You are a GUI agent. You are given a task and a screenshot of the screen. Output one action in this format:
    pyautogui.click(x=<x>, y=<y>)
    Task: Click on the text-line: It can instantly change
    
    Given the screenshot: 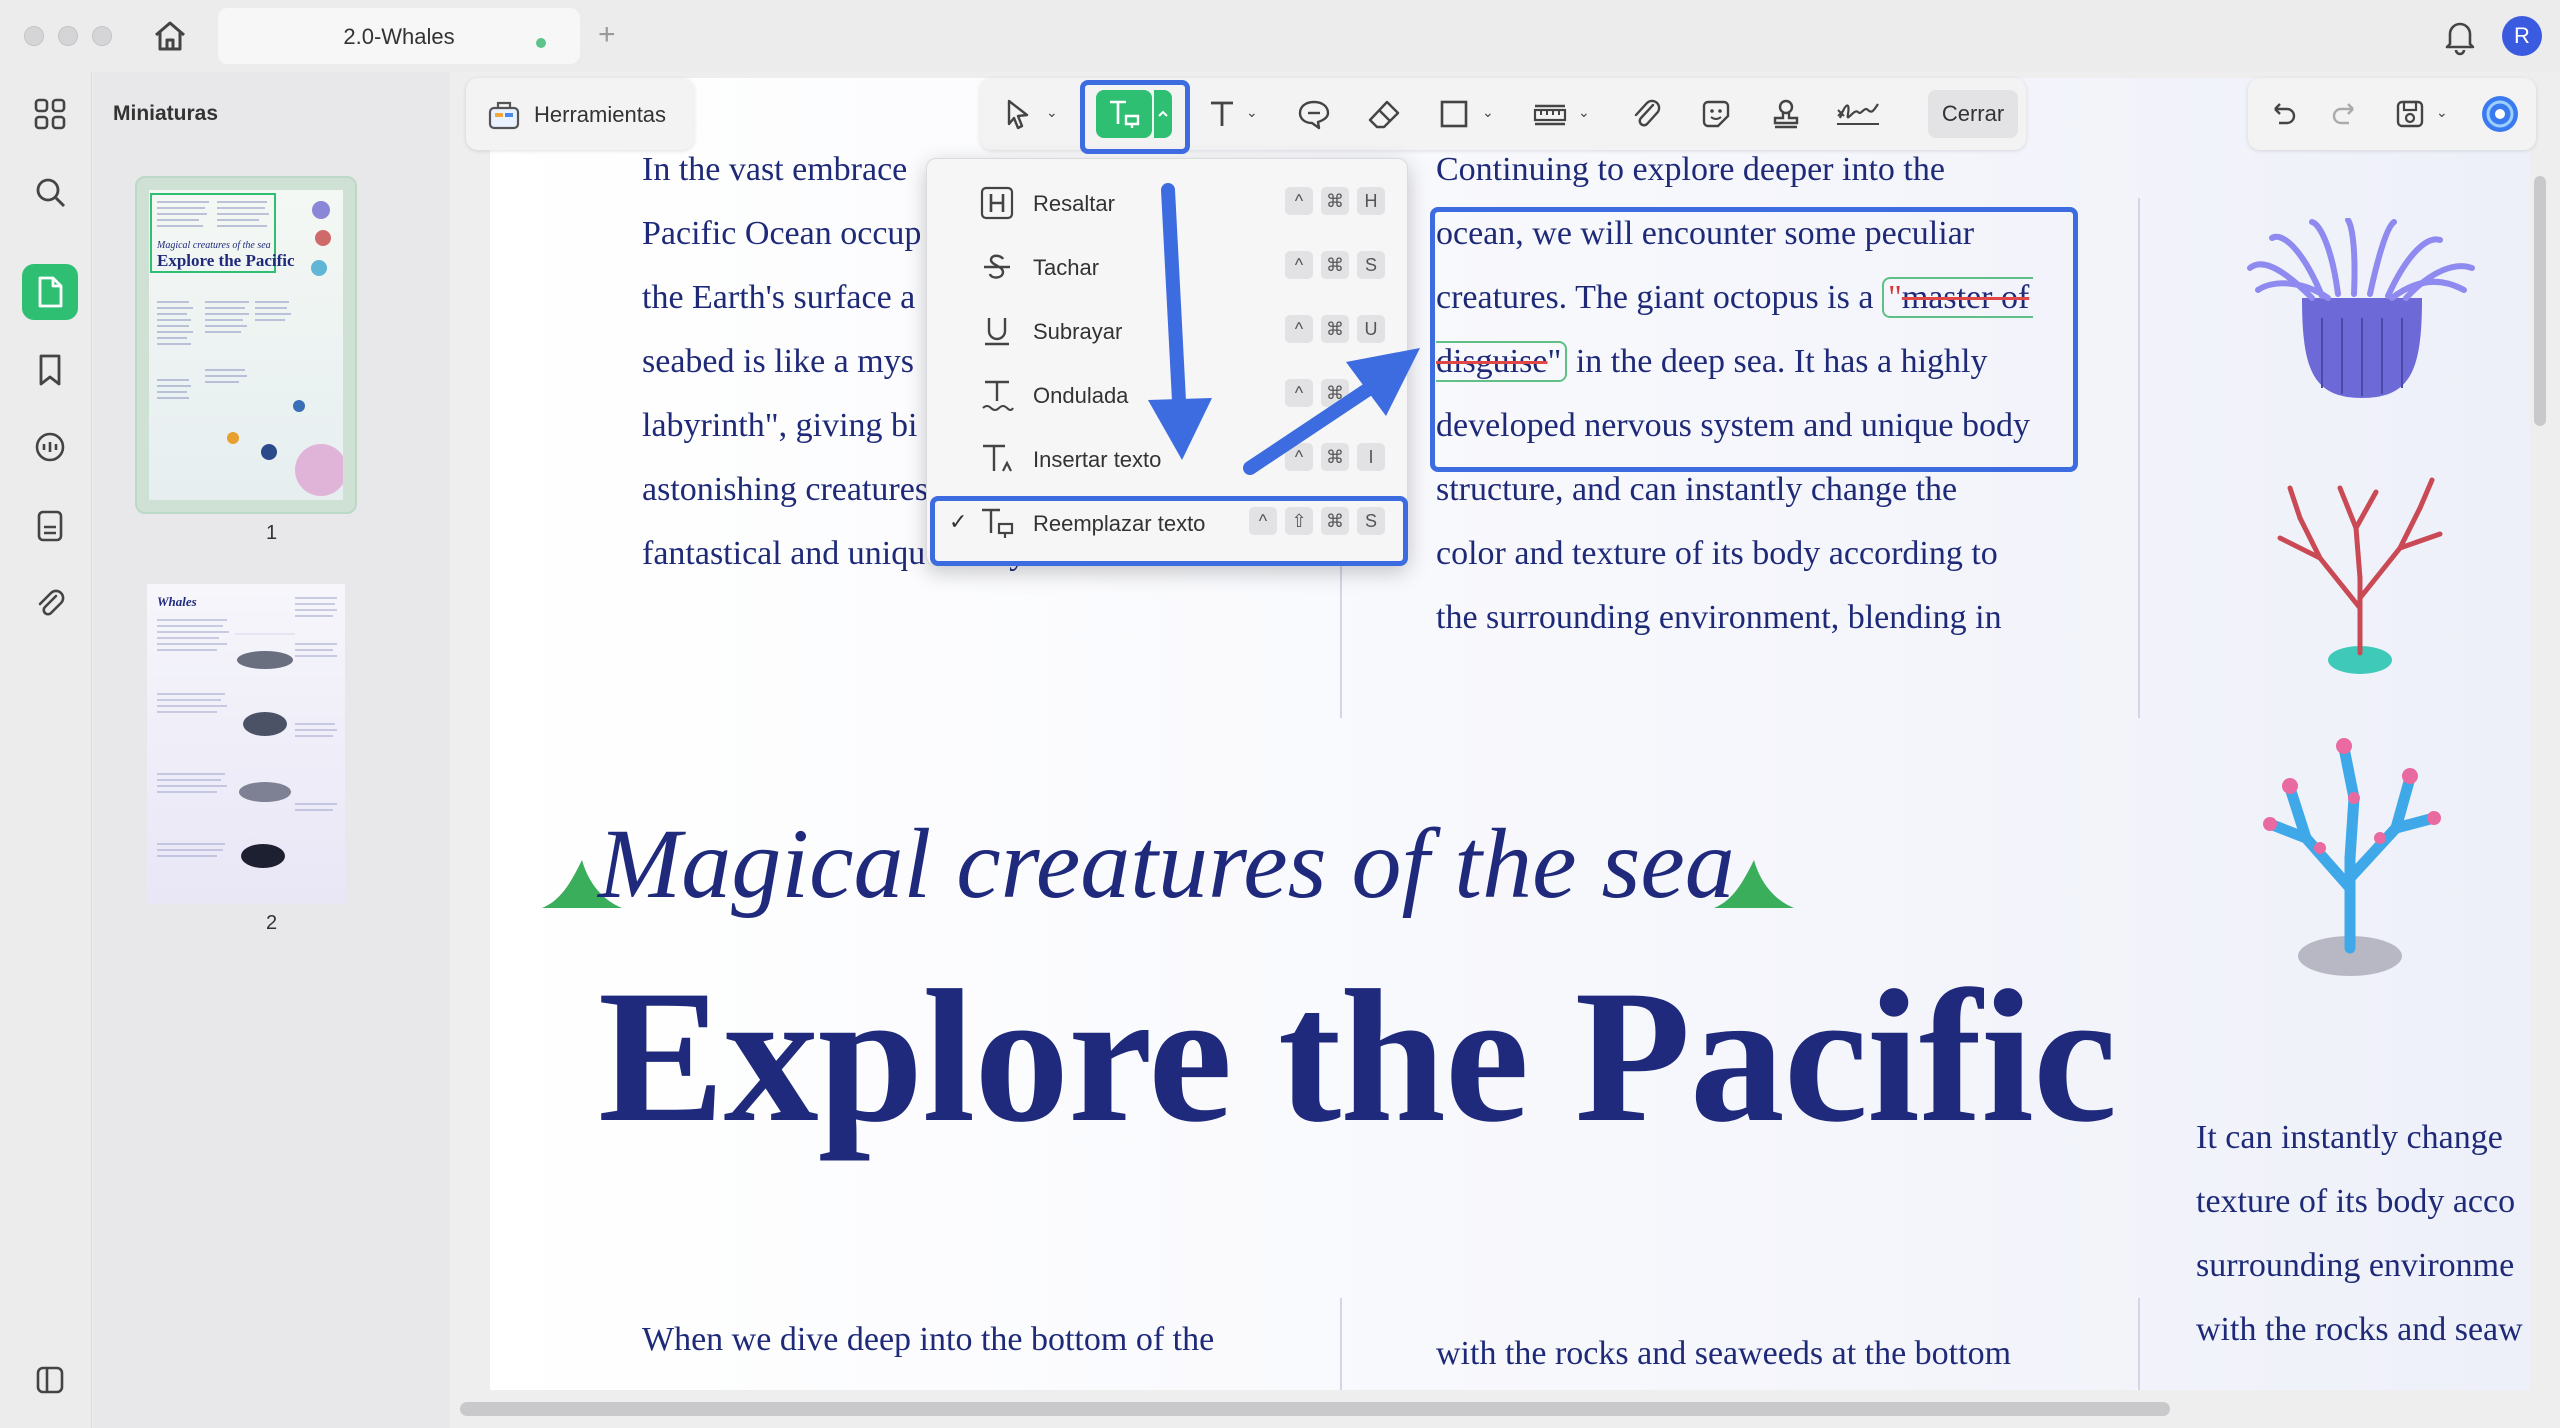 What is the action you would take?
    pyautogui.click(x=2349, y=1137)
    